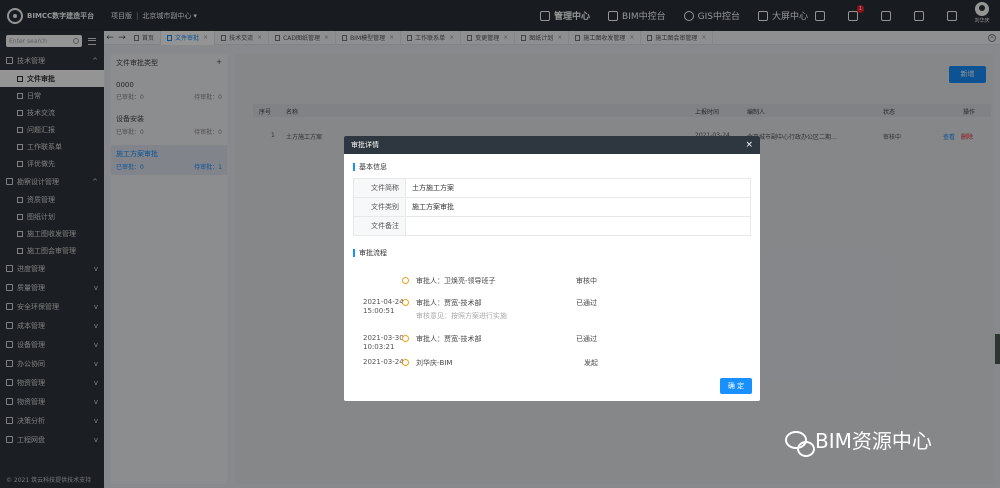 The height and width of the screenshot is (488, 1000). What do you see at coordinates (379, 347) in the screenshot?
I see `flow-date-time: 10:03:21` at bounding box center [379, 347].